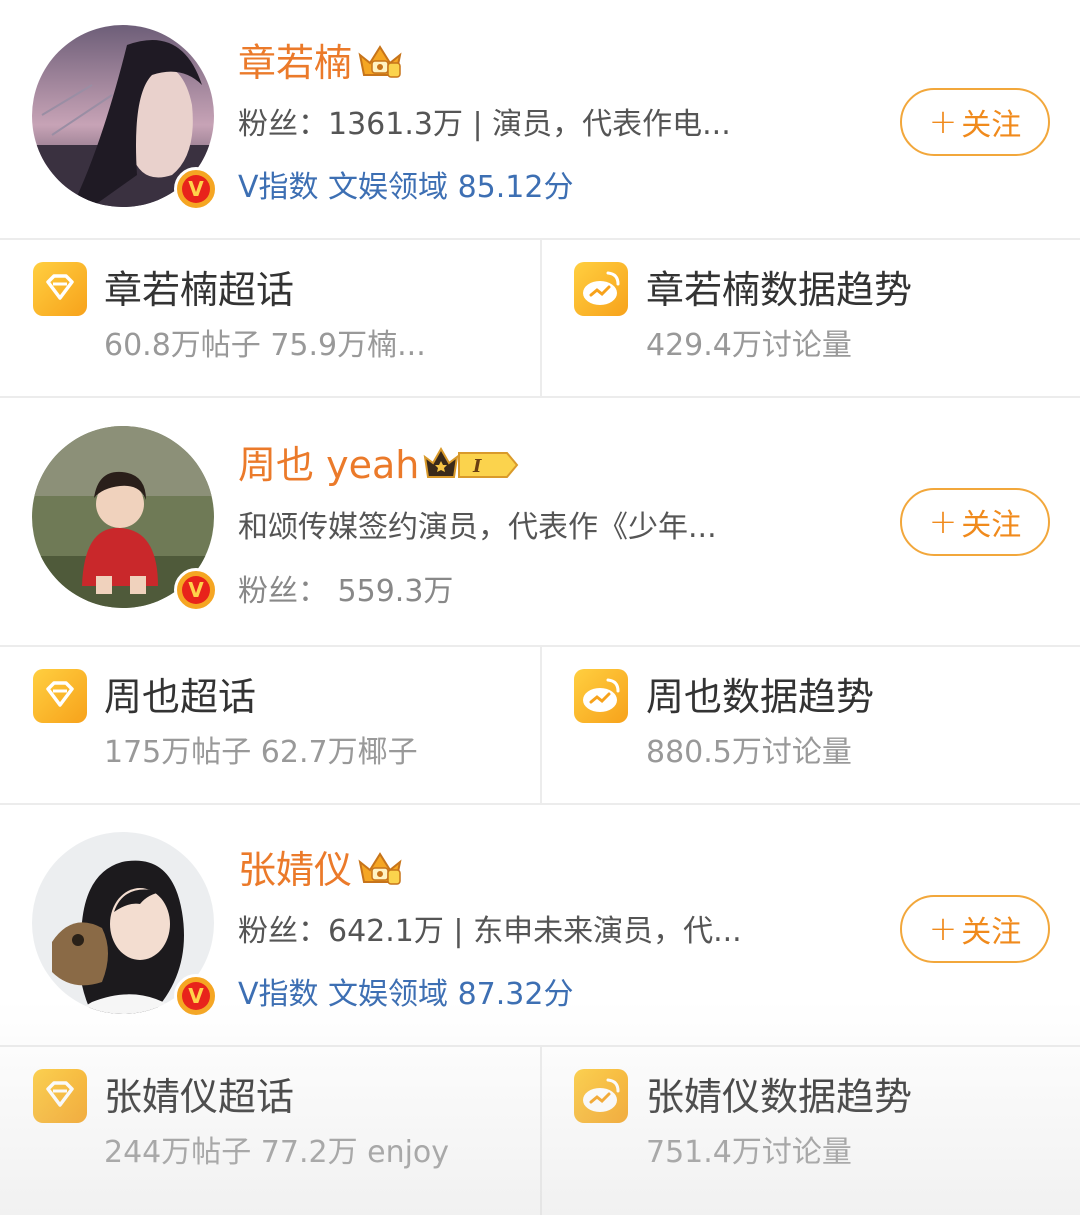 Image resolution: width=1080 pixels, height=1215 pixels. What do you see at coordinates (199, 290) in the screenshot?
I see `supertopic-title: 章若楠超话` at bounding box center [199, 290].